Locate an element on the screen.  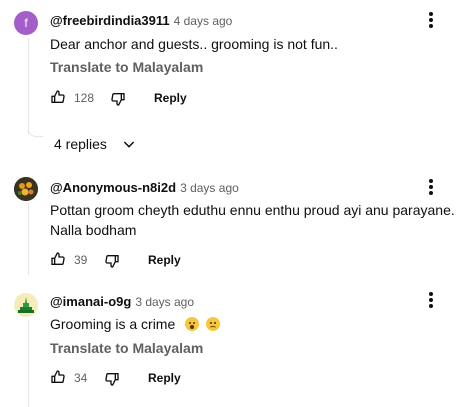
astonished-emoji-icon is located at coordinates (192, 324).